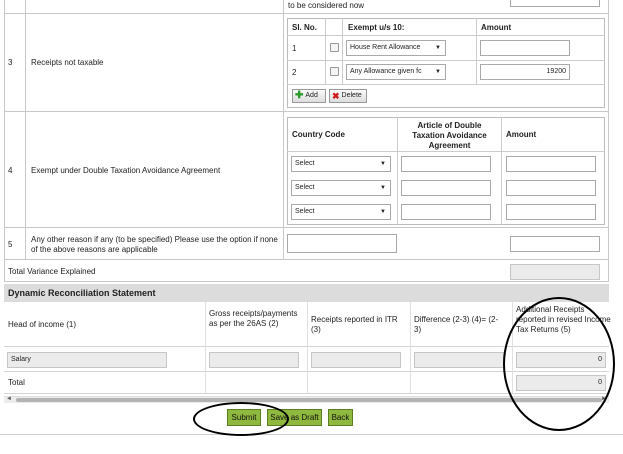  What do you see at coordinates (354, 324) in the screenshot?
I see `col-receipts-itr: Receipts reported in ITR (3)` at bounding box center [354, 324].